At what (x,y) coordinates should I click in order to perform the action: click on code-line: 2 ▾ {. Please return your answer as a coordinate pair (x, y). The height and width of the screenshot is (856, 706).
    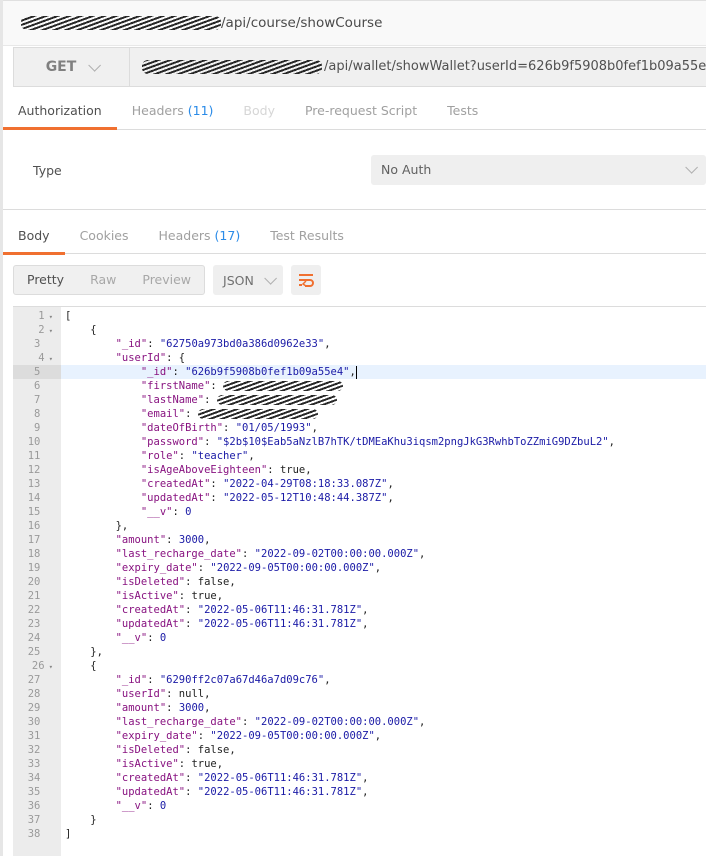
    Looking at the image, I should click on (359, 330).